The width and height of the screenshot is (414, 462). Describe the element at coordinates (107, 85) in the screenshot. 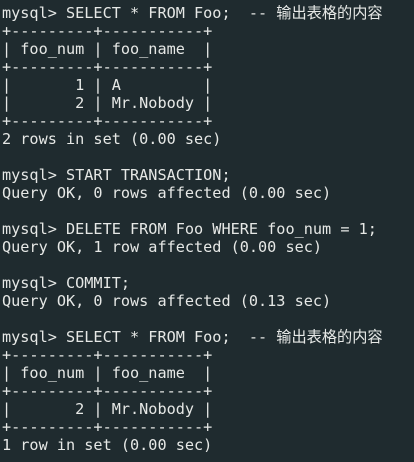

I see `table-row: | 1 | A |` at that location.